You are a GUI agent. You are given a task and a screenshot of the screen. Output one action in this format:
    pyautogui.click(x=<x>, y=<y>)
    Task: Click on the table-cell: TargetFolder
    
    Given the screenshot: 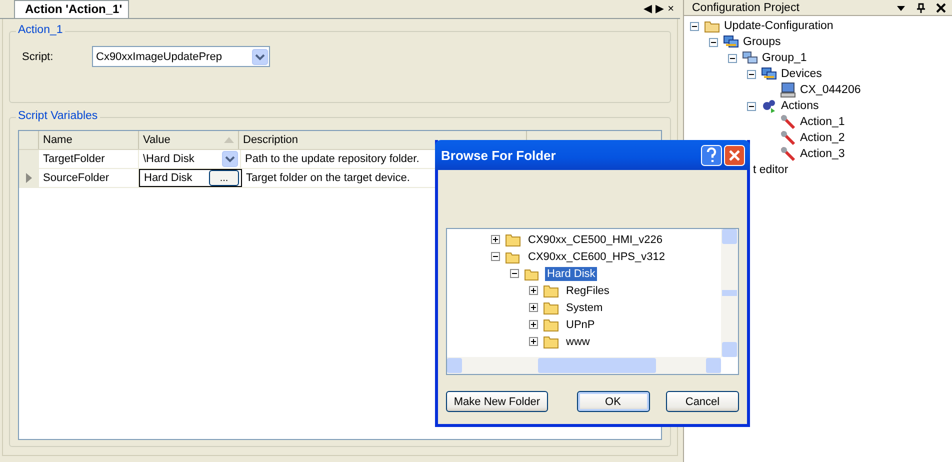 What is the action you would take?
    pyautogui.click(x=89, y=159)
    